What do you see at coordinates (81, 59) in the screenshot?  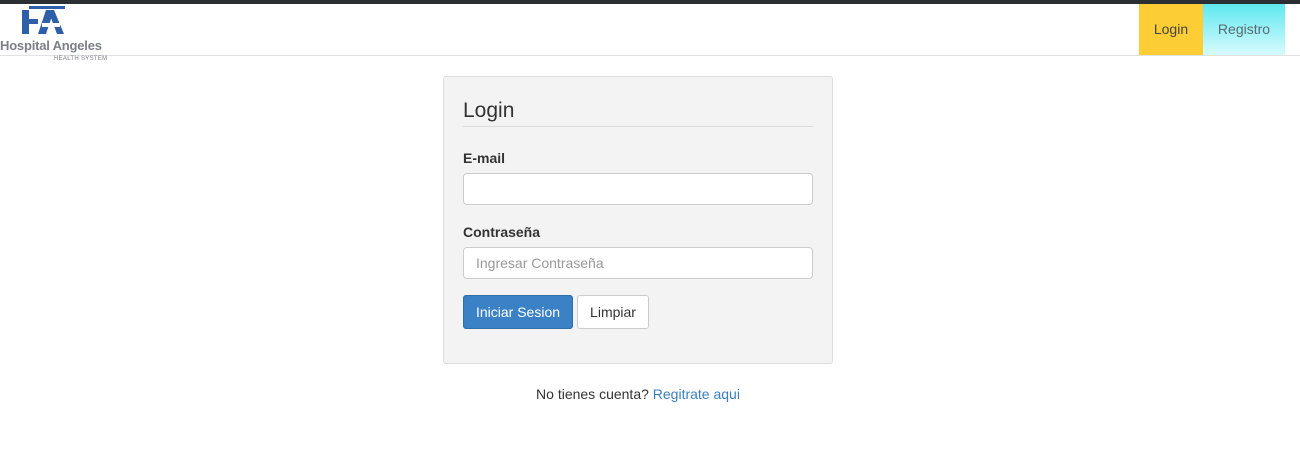 I see `logo-subtitle: HEALTH SYSTEM` at bounding box center [81, 59].